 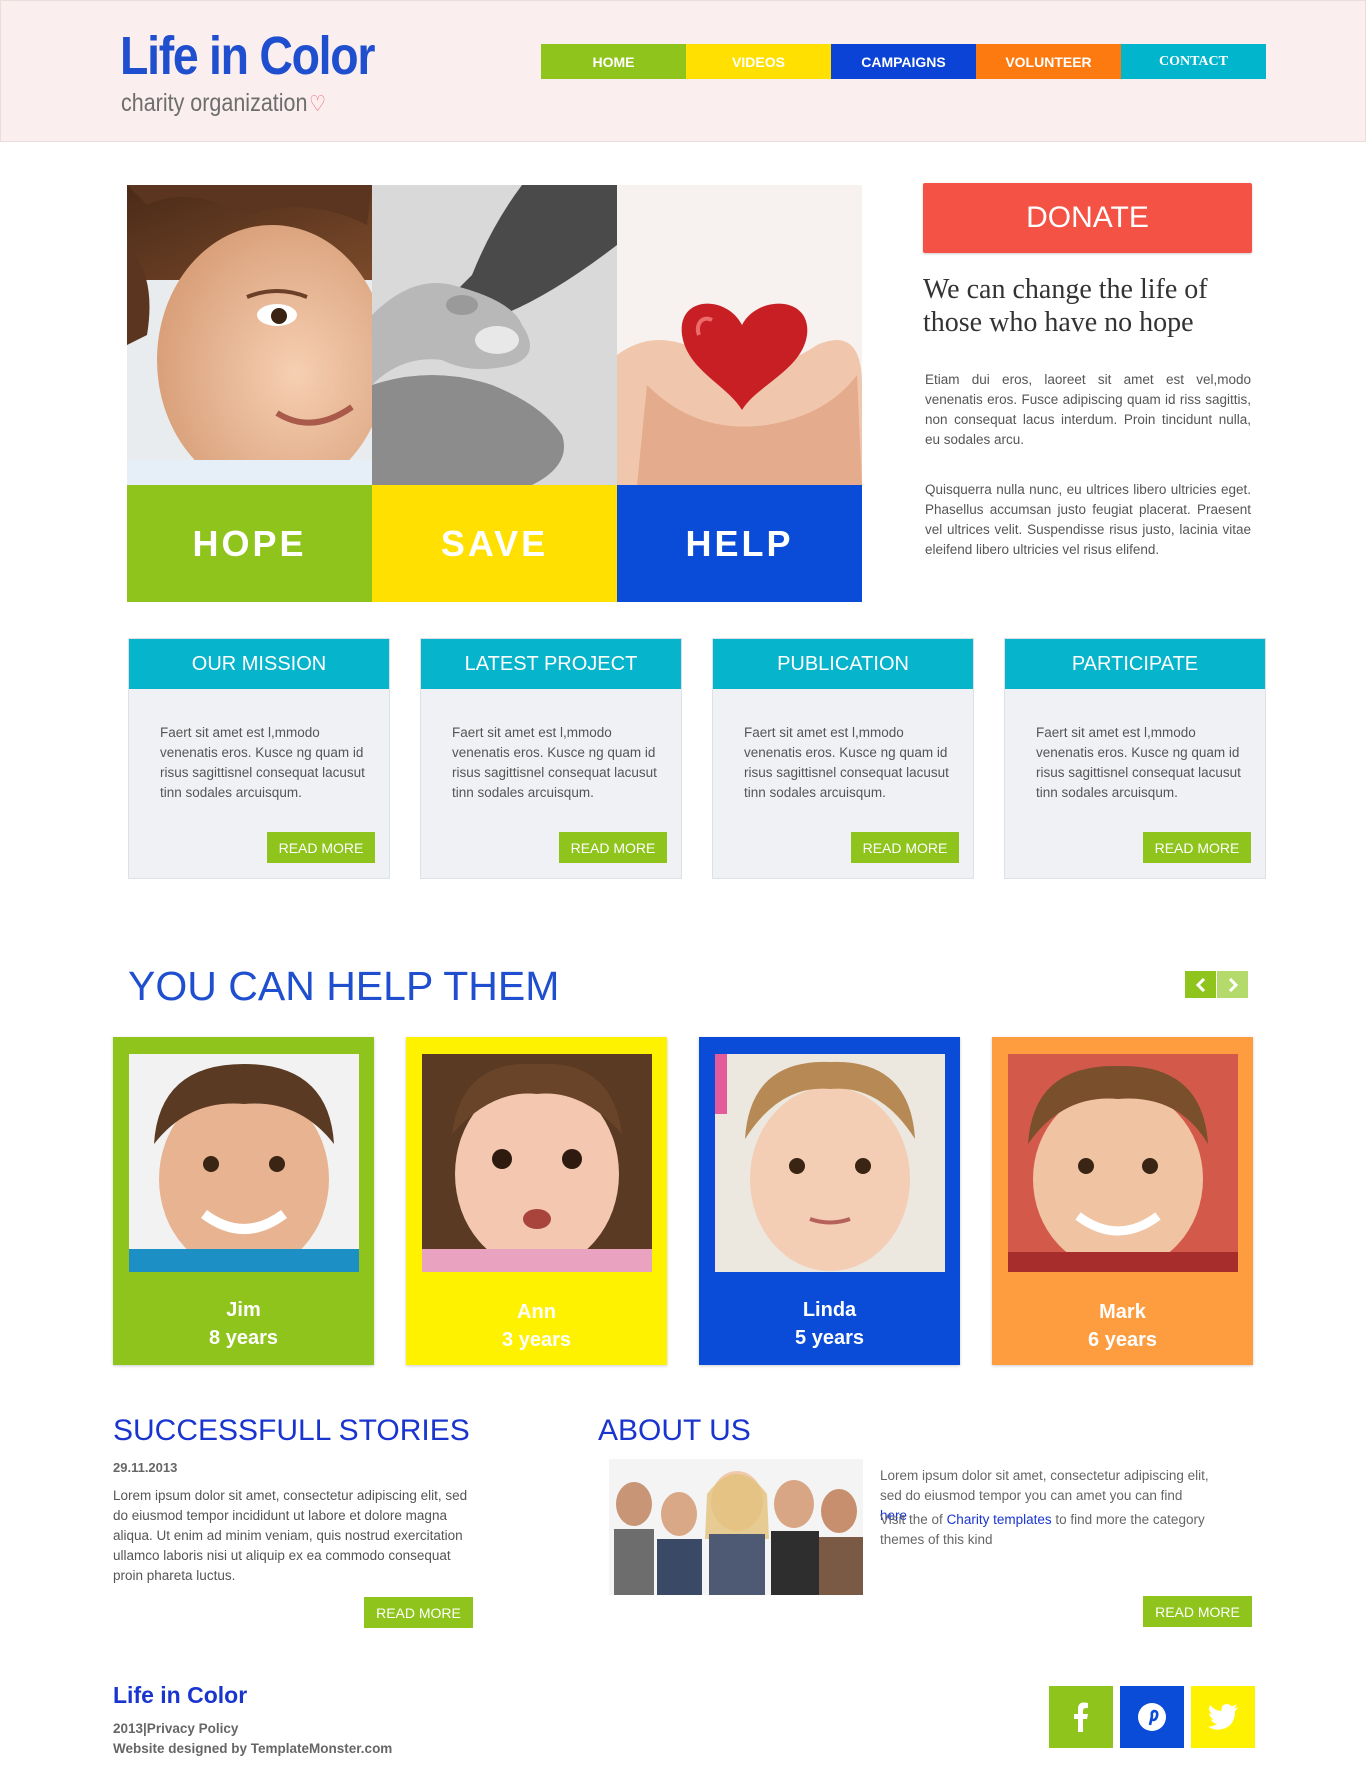 I want to click on child-card-linda: Linda 5 years, so click(x=829, y=1201).